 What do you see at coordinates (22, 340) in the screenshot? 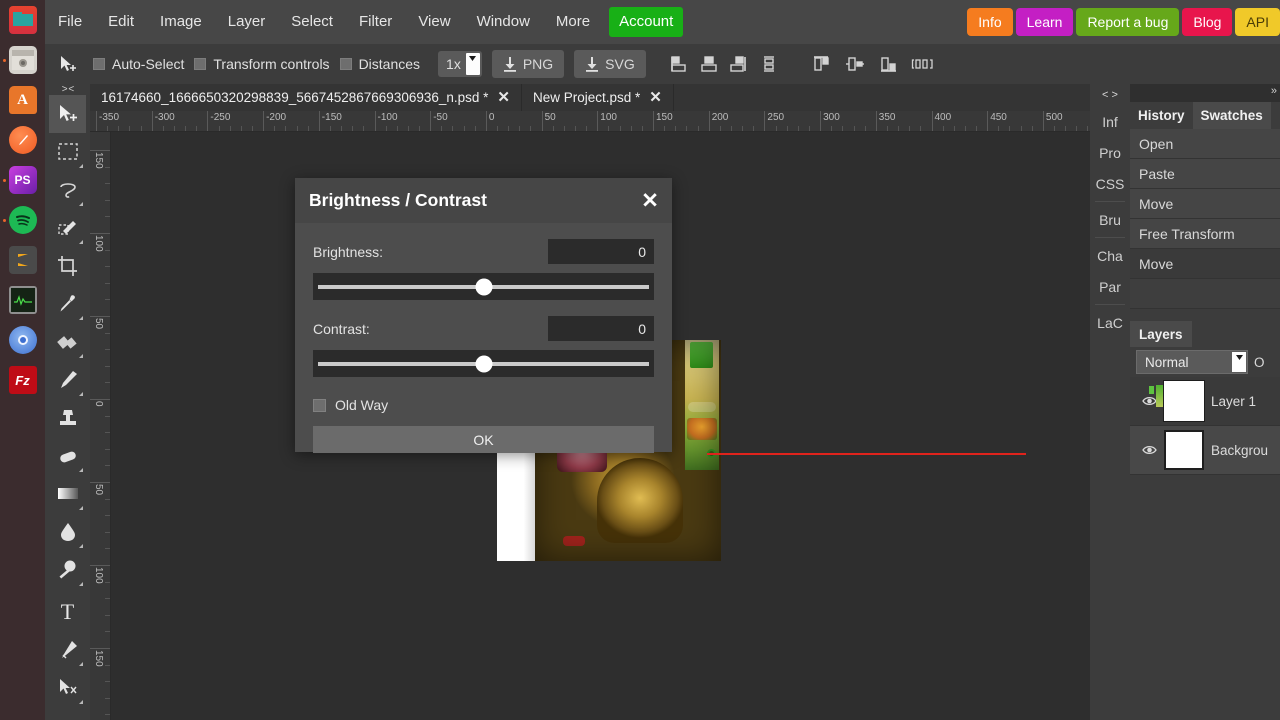
I see `dock-item-chromium` at bounding box center [22, 340].